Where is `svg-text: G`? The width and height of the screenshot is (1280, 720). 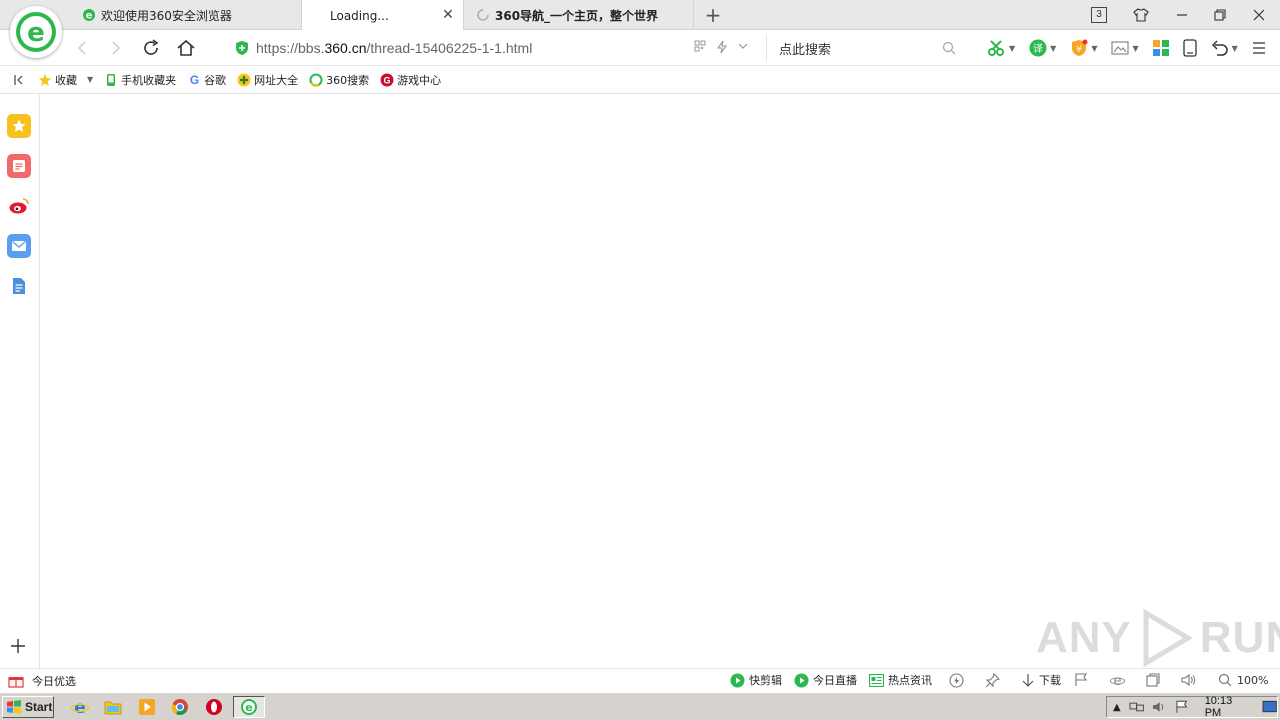
svg-text: G is located at coordinates (387, 80).